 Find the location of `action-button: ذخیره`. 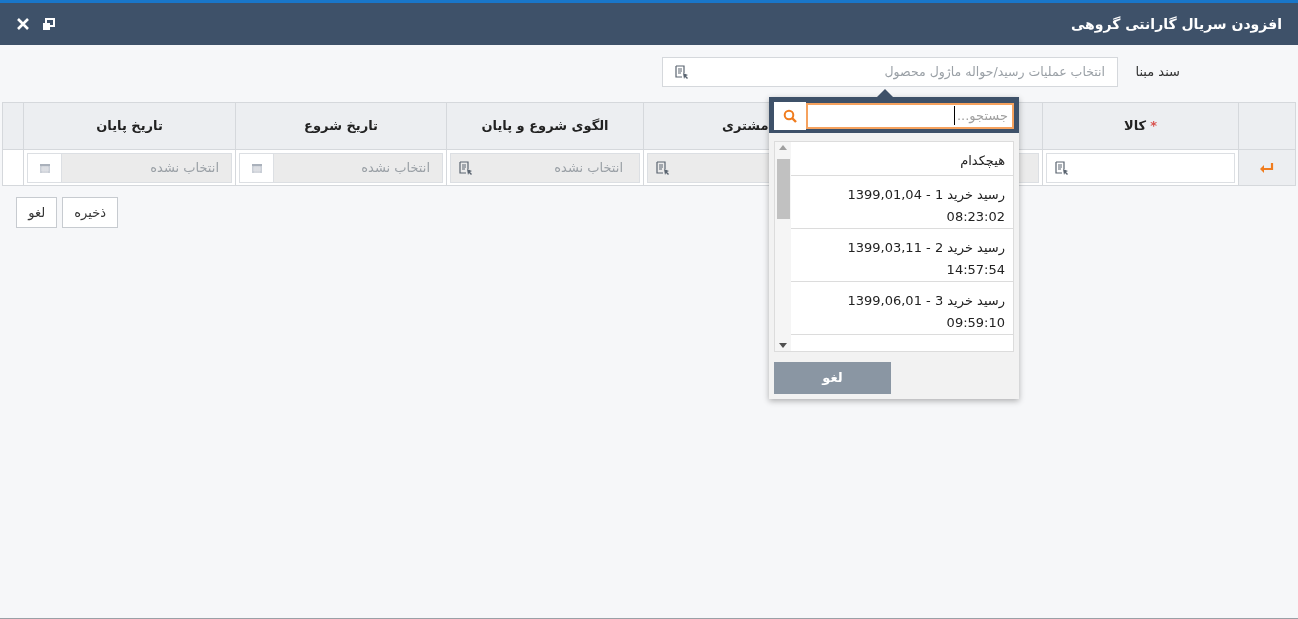

action-button: ذخیره is located at coordinates (90, 212).